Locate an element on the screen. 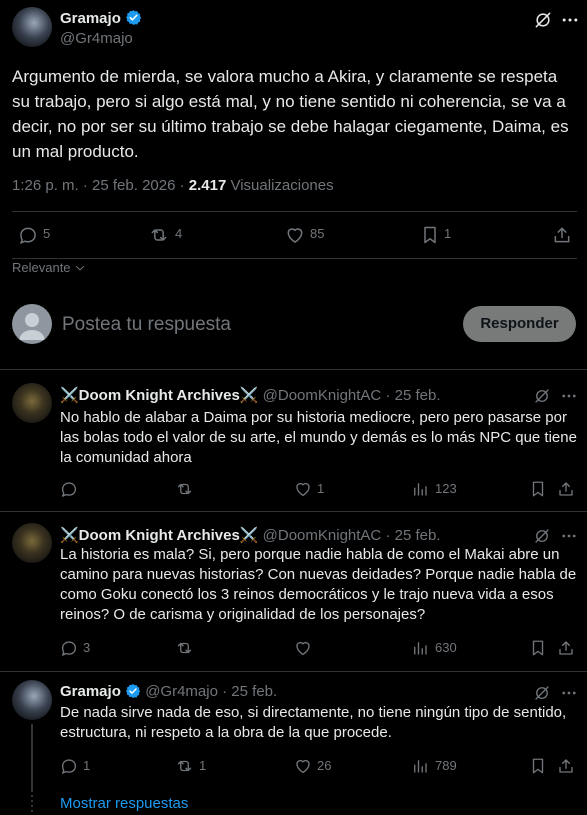 The image size is (587, 815). views-button: 123 is located at coordinates (441, 489).